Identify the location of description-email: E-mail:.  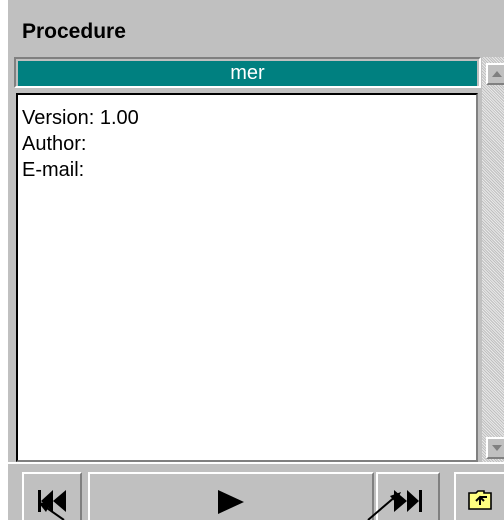
(53, 170).